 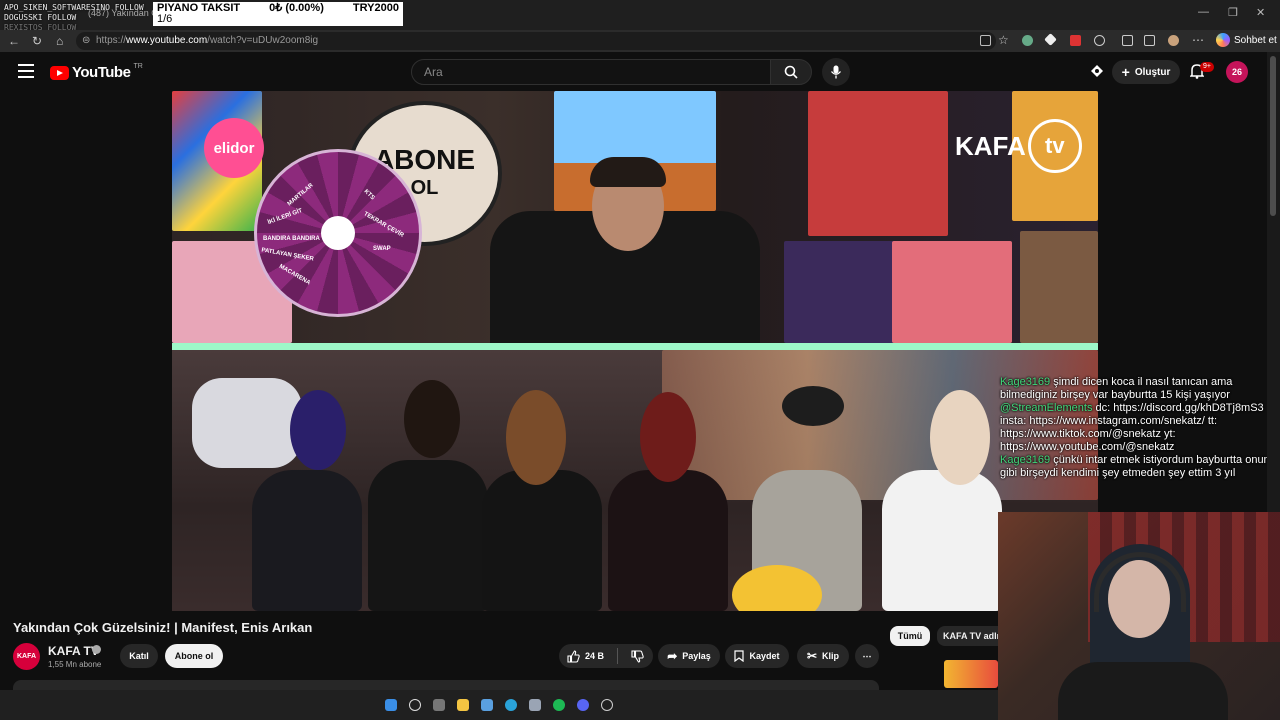 I want to click on like-divider, so click(x=618, y=656).